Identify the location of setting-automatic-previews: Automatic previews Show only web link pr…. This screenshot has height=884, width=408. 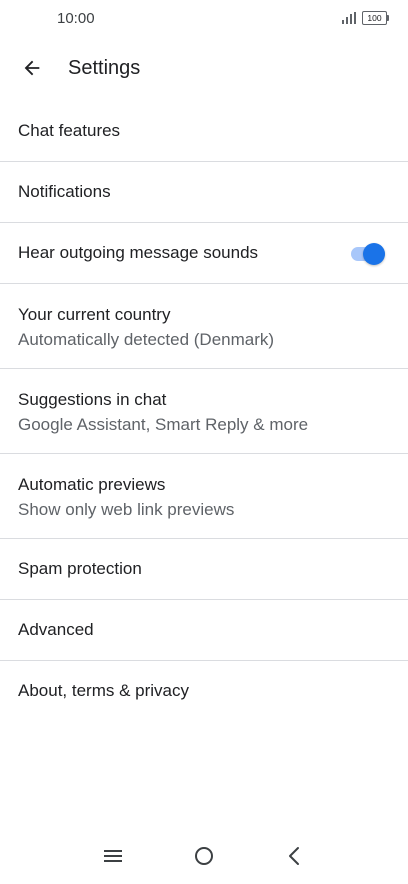
(204, 496).